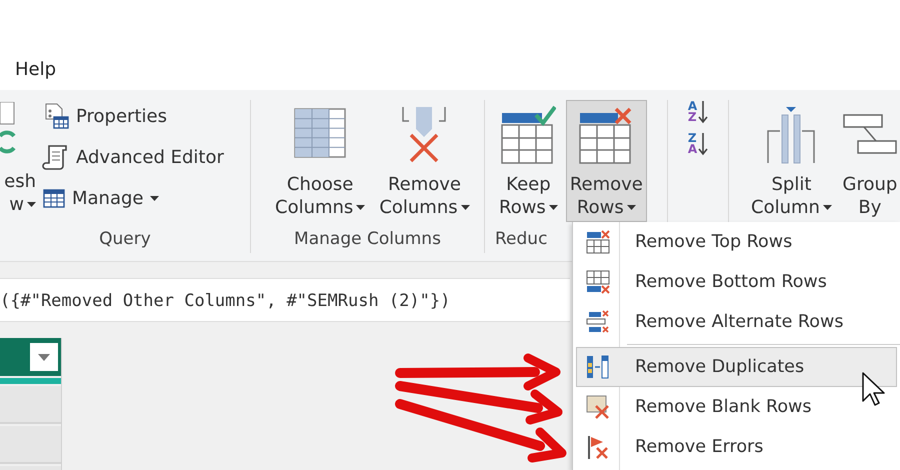 The height and width of the screenshot is (470, 900). Describe the element at coordinates (30, 381) in the screenshot. I see `column-quality-bar` at that location.